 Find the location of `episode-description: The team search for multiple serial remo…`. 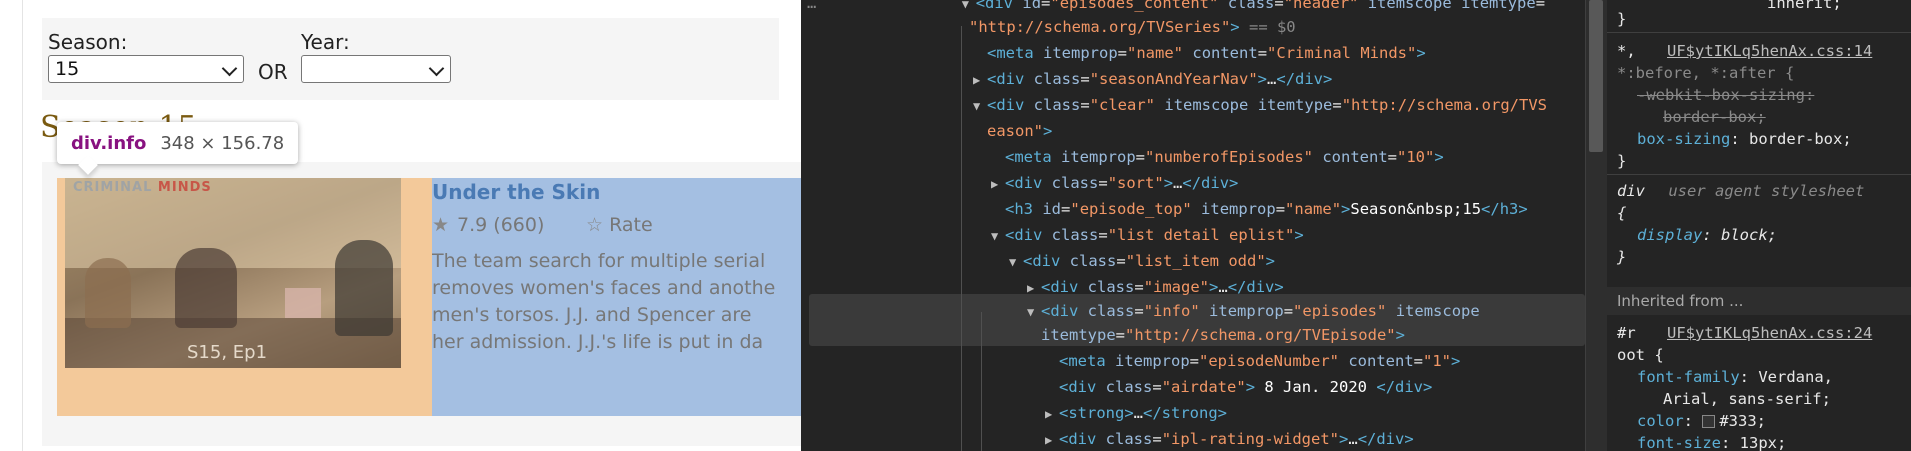

episode-description: The team search for multiple serial remo… is located at coordinates (616, 302).